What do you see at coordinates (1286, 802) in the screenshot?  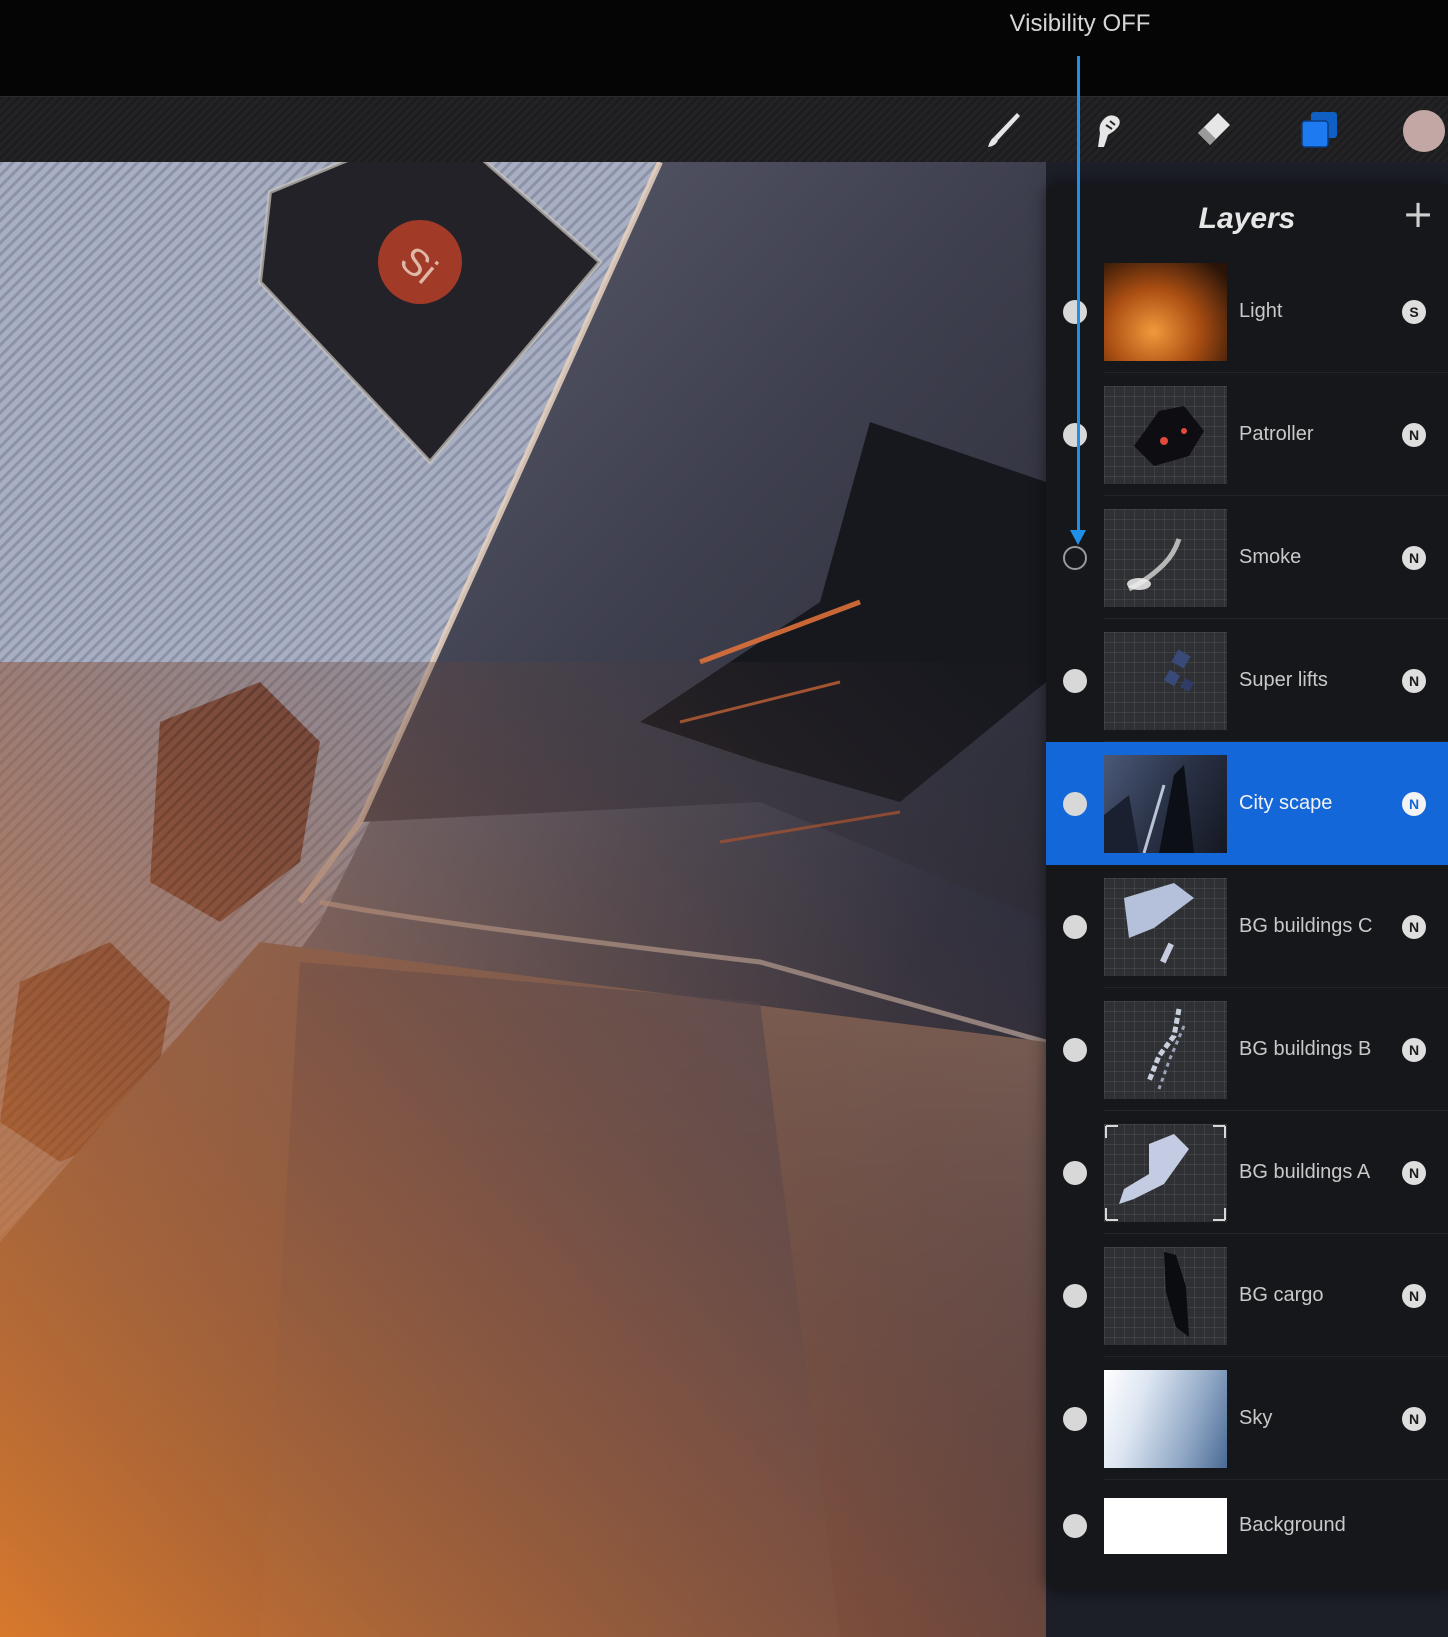 I see `layer-name: City scape` at bounding box center [1286, 802].